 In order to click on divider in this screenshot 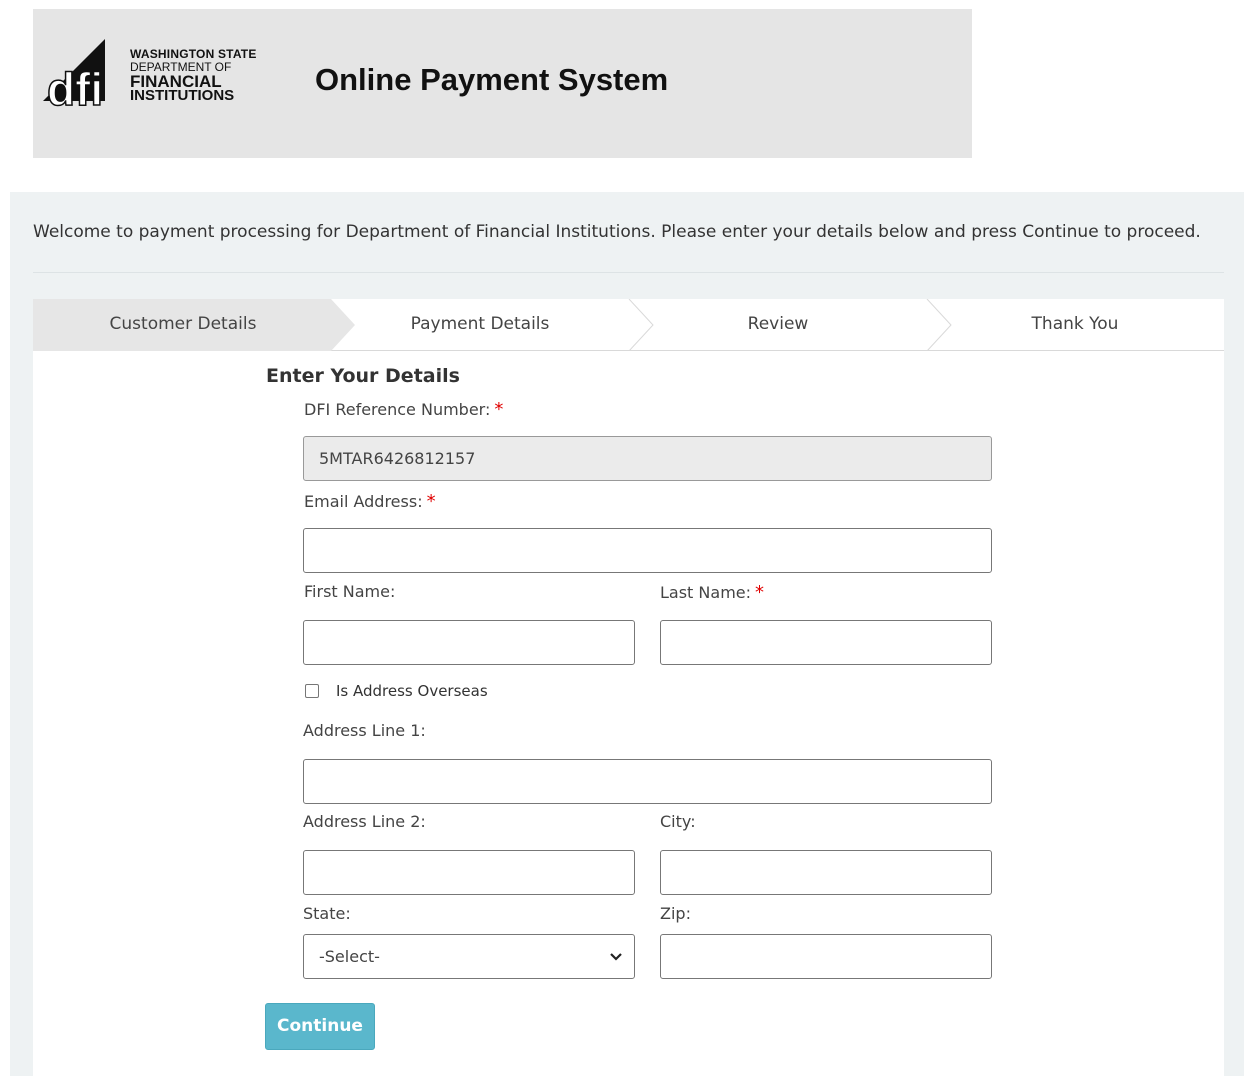, I will do `click(628, 272)`.